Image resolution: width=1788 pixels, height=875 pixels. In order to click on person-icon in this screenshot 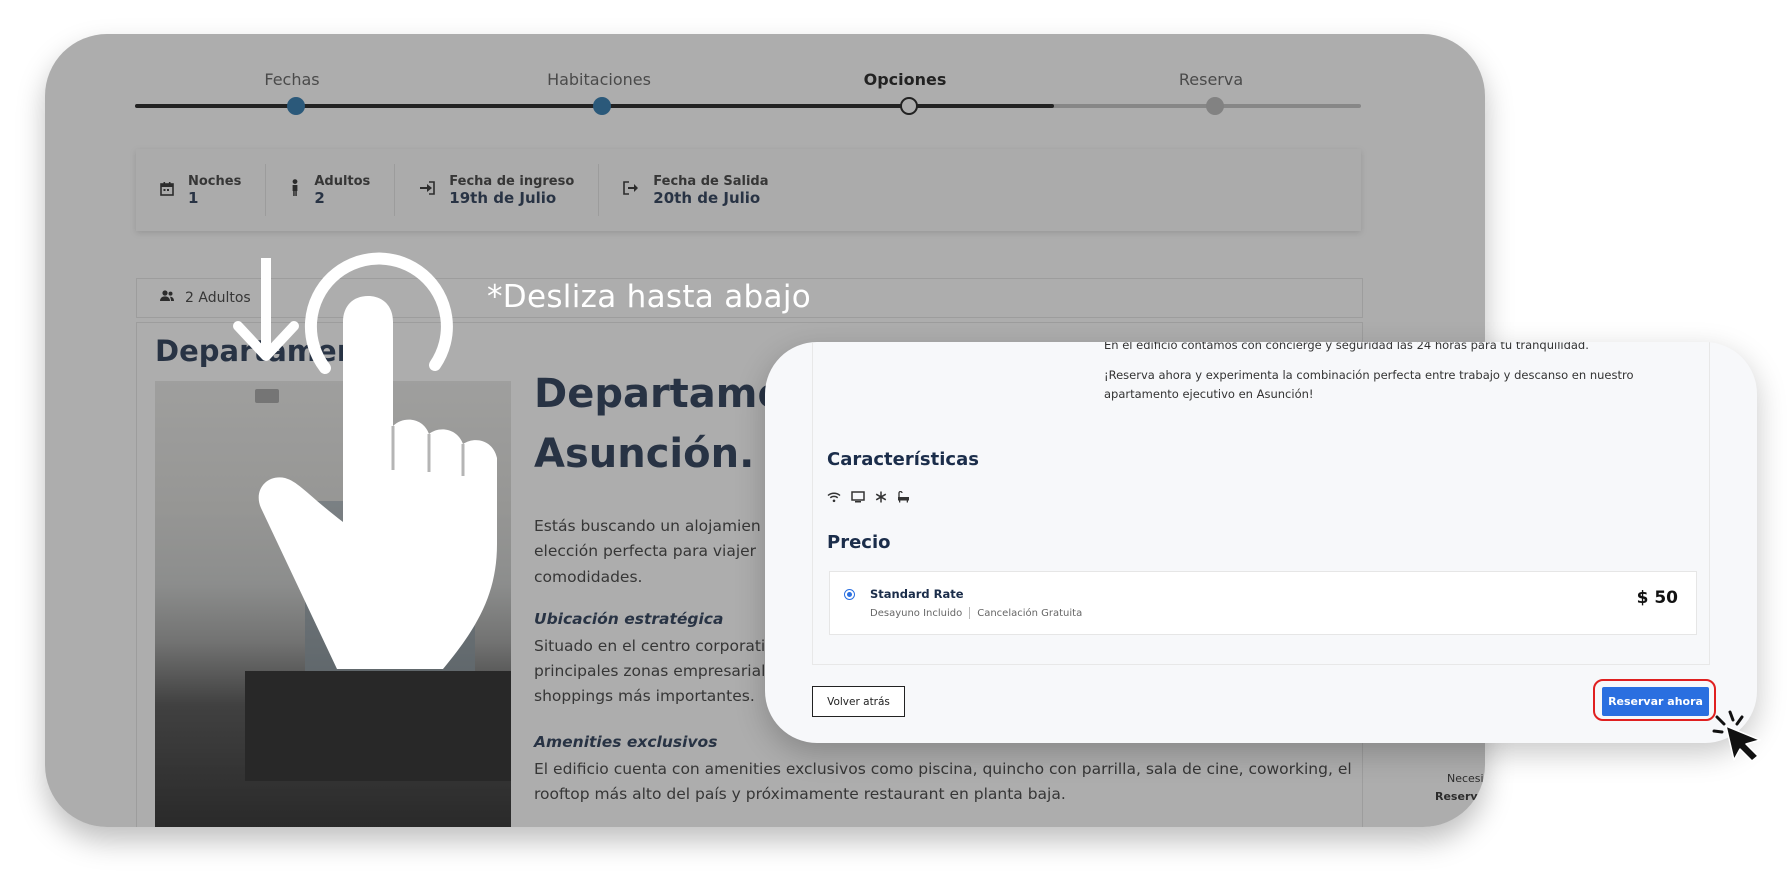, I will do `click(295, 190)`.